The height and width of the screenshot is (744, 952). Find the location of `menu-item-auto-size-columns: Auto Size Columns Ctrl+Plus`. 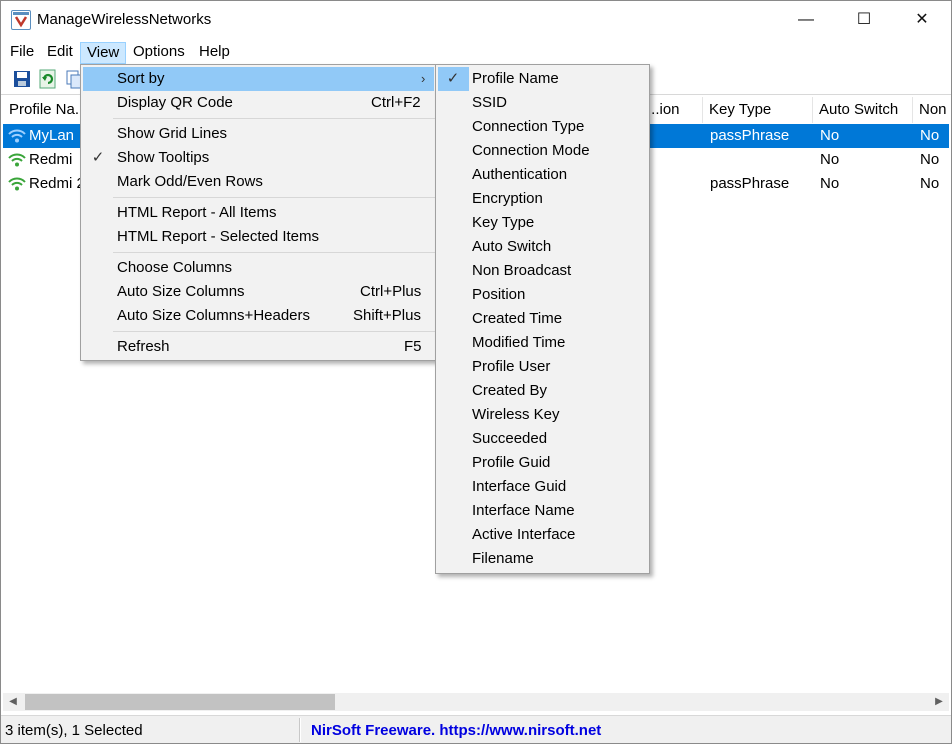

menu-item-auto-size-columns: Auto Size Columns Ctrl+Plus is located at coordinates (258, 292).